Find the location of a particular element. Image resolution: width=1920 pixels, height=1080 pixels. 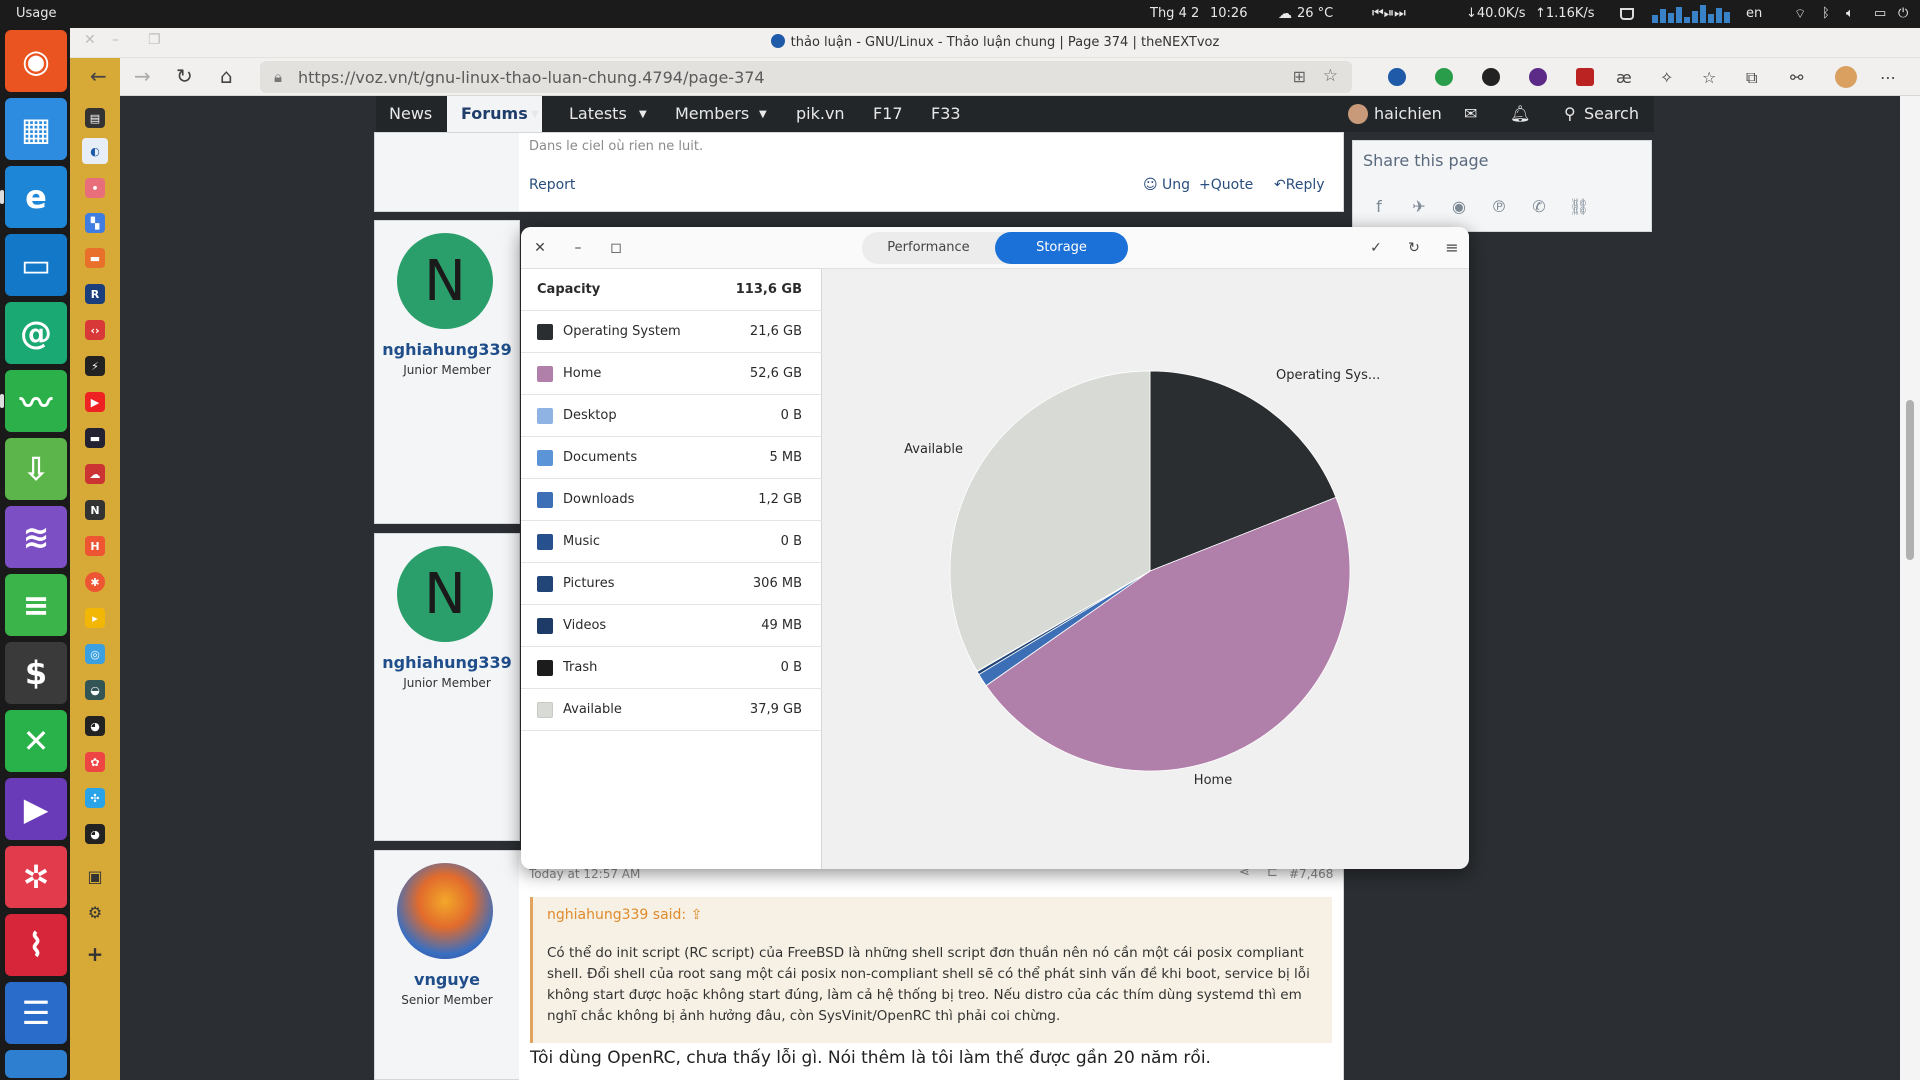

sidebar-app-icon: • is located at coordinates (95, 188).